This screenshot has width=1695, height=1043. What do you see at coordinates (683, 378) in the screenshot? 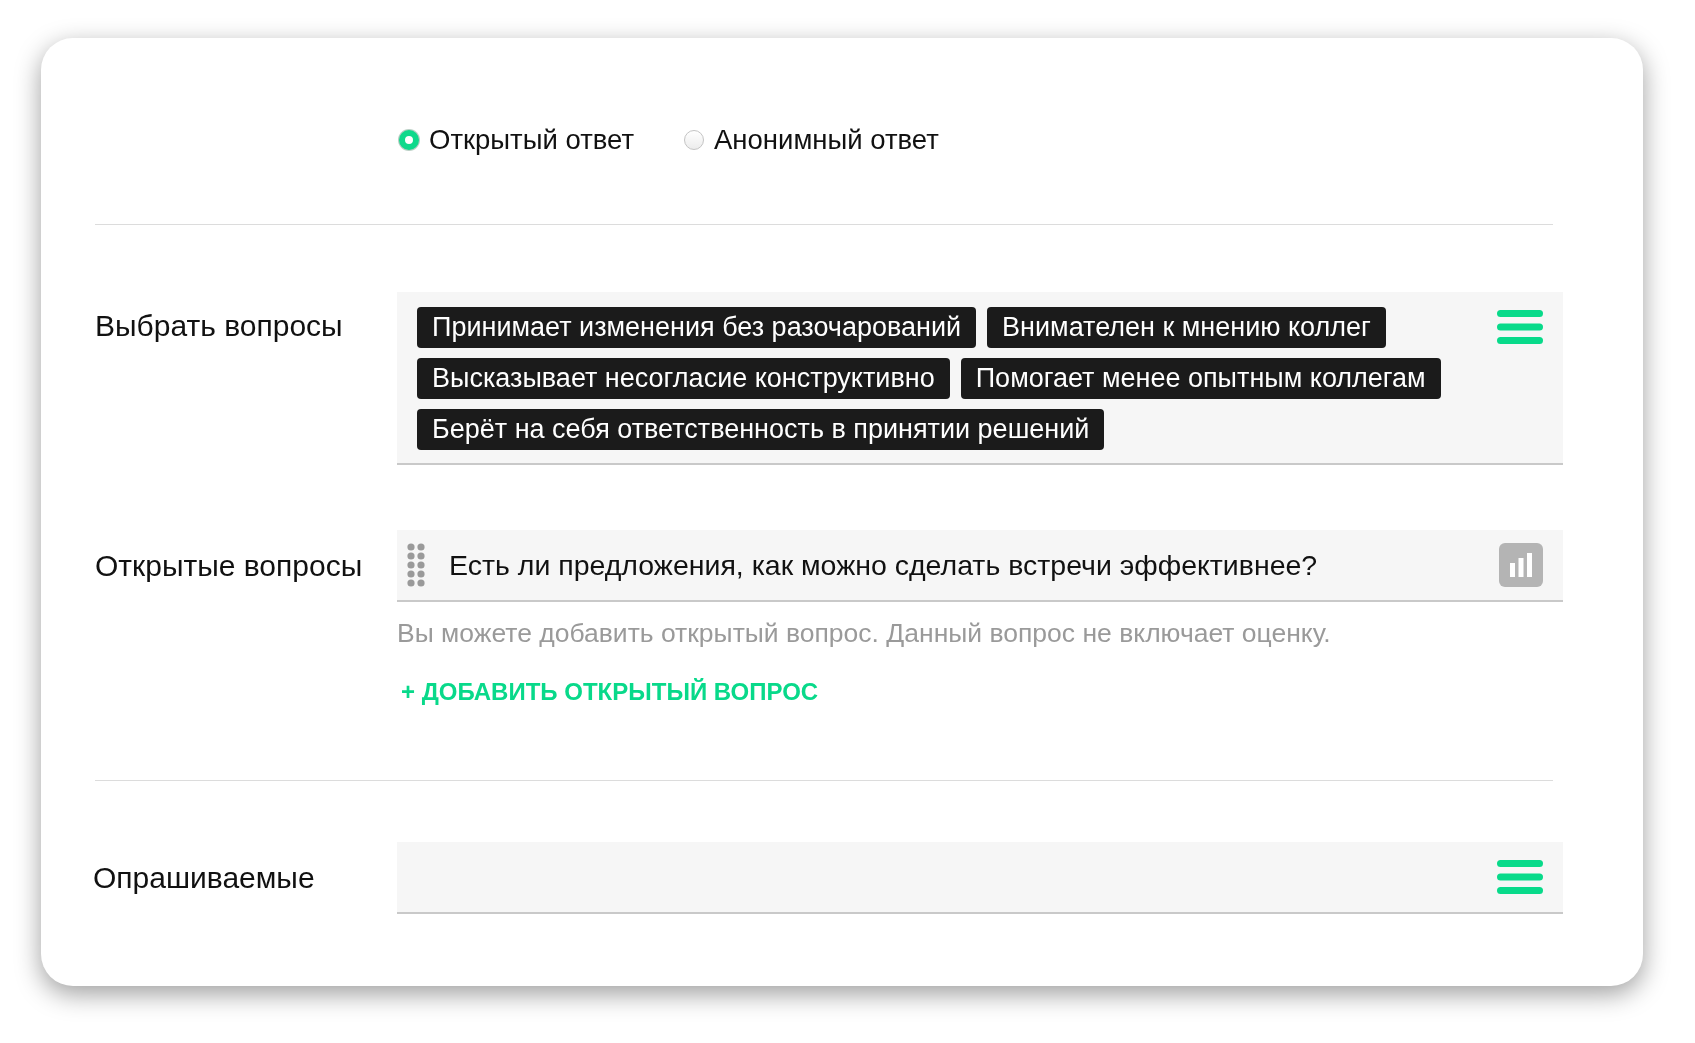
I see `question-tag: Высказывает несогласие конструктивно` at bounding box center [683, 378].